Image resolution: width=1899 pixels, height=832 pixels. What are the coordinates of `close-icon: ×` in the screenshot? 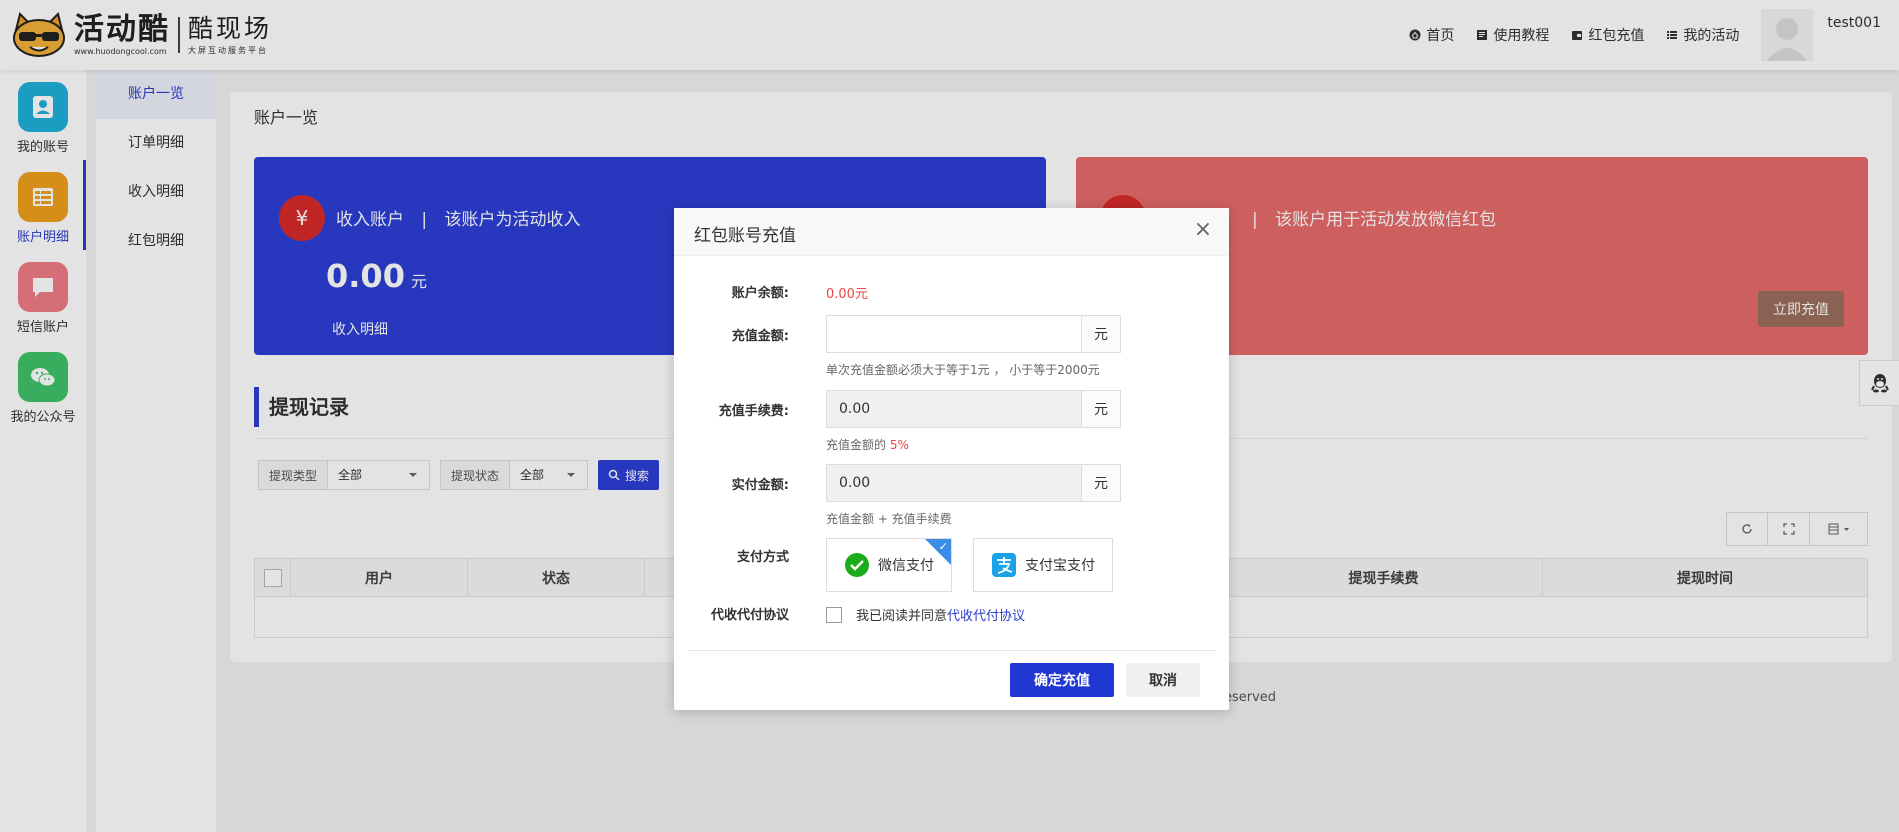 It's located at (1203, 230).